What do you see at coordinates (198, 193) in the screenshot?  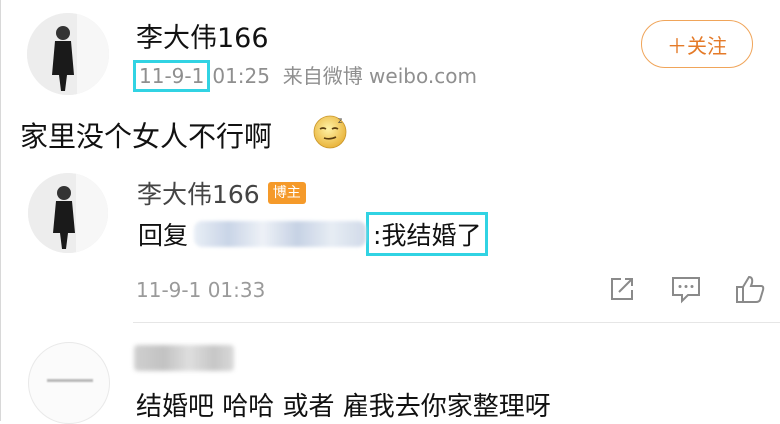 I see `reply-author-name: 李大伟166` at bounding box center [198, 193].